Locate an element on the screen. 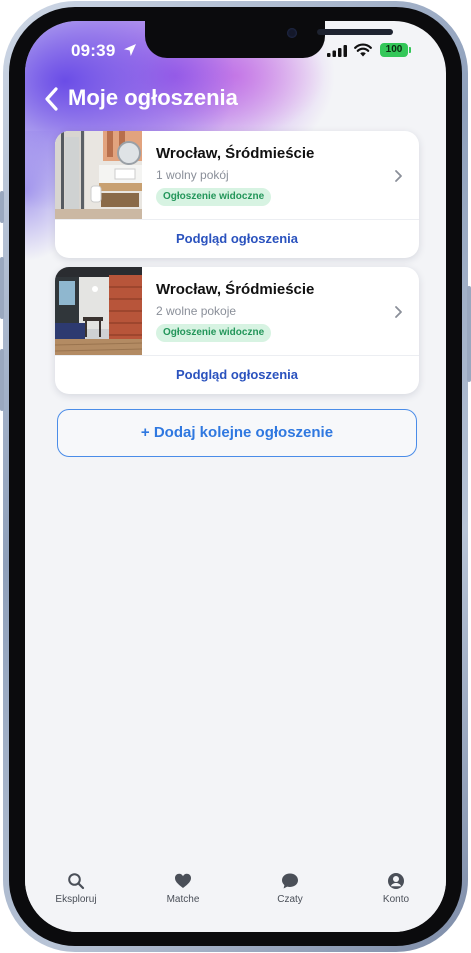 The width and height of the screenshot is (471, 953). front-camera is located at coordinates (292, 33).